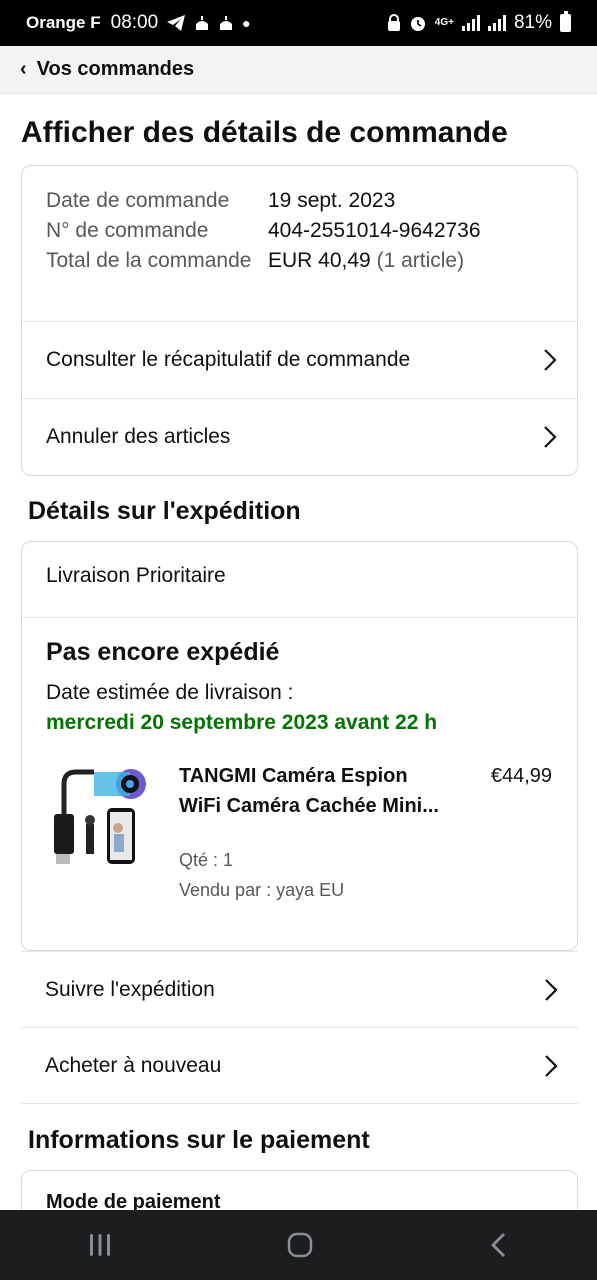 This screenshot has height=1280, width=597. I want to click on back-icon, so click(499, 1245).